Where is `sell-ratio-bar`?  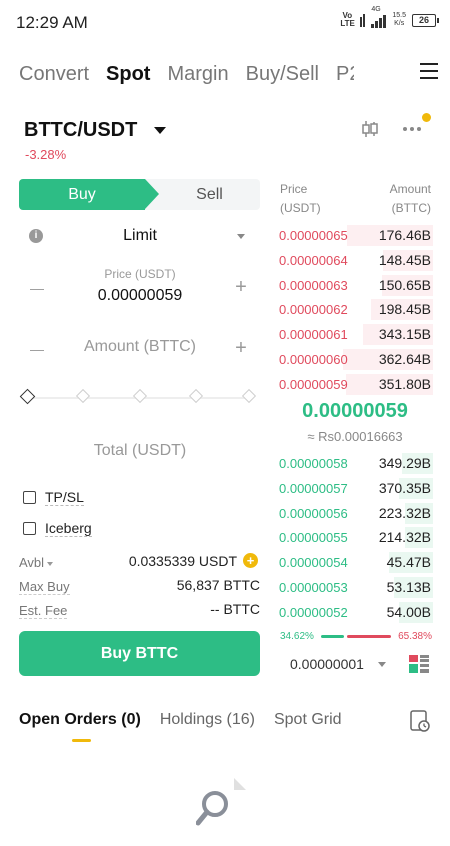
sell-ratio-bar is located at coordinates (369, 636).